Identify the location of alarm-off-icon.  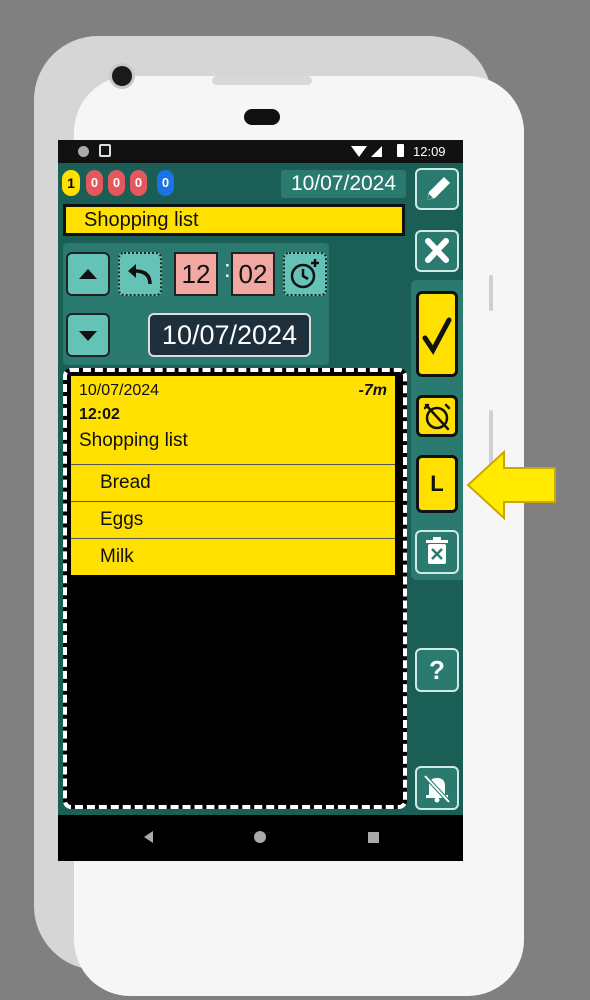
(437, 417).